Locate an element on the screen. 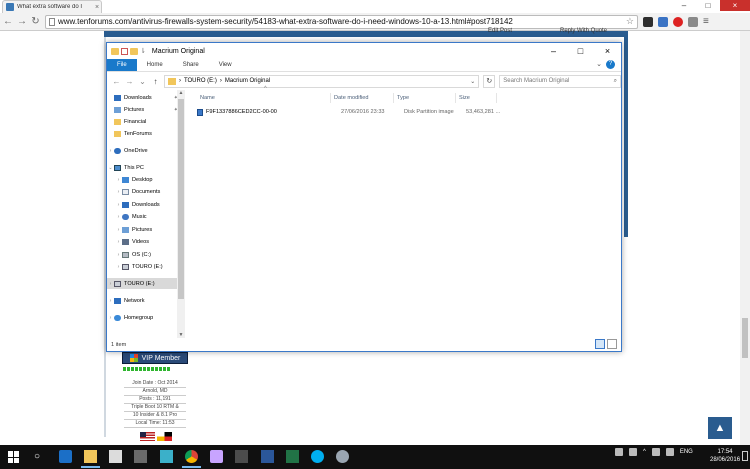  breadcrumb-drive: TOURO (E:) is located at coordinates (200, 81).